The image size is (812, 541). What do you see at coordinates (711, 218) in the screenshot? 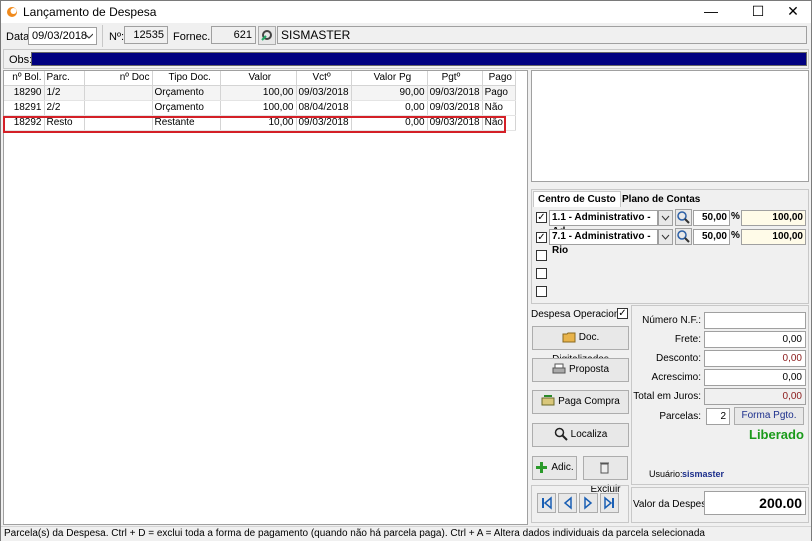
I see `cc-percent-1: 50,00` at bounding box center [711, 218].